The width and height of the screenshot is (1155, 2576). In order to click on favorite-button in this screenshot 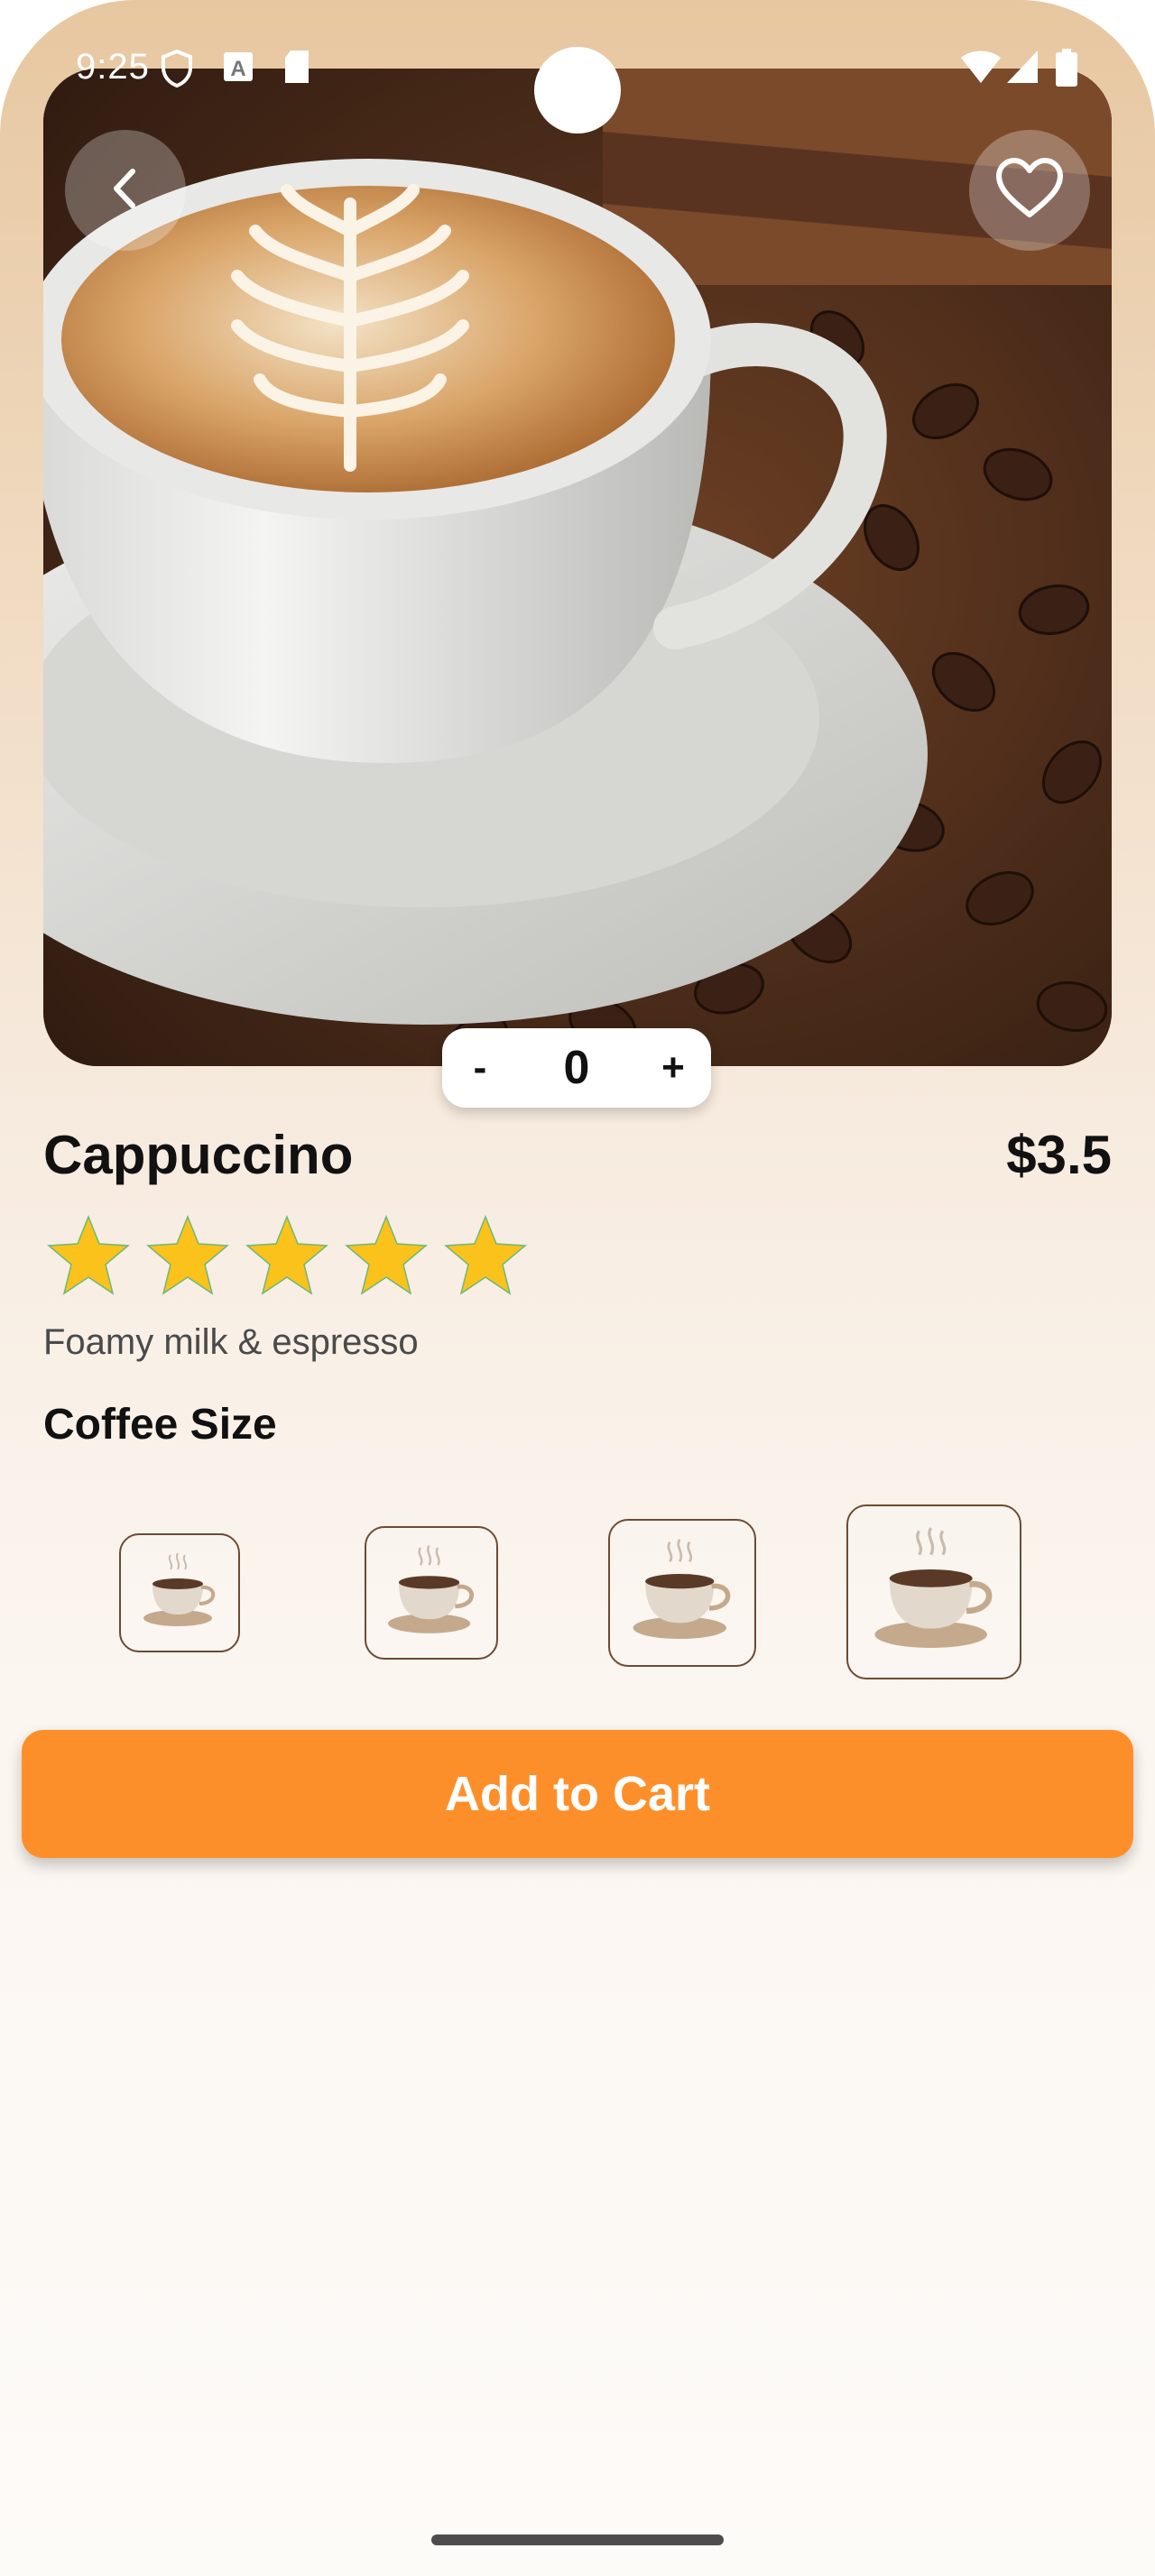, I will do `click(1029, 190)`.